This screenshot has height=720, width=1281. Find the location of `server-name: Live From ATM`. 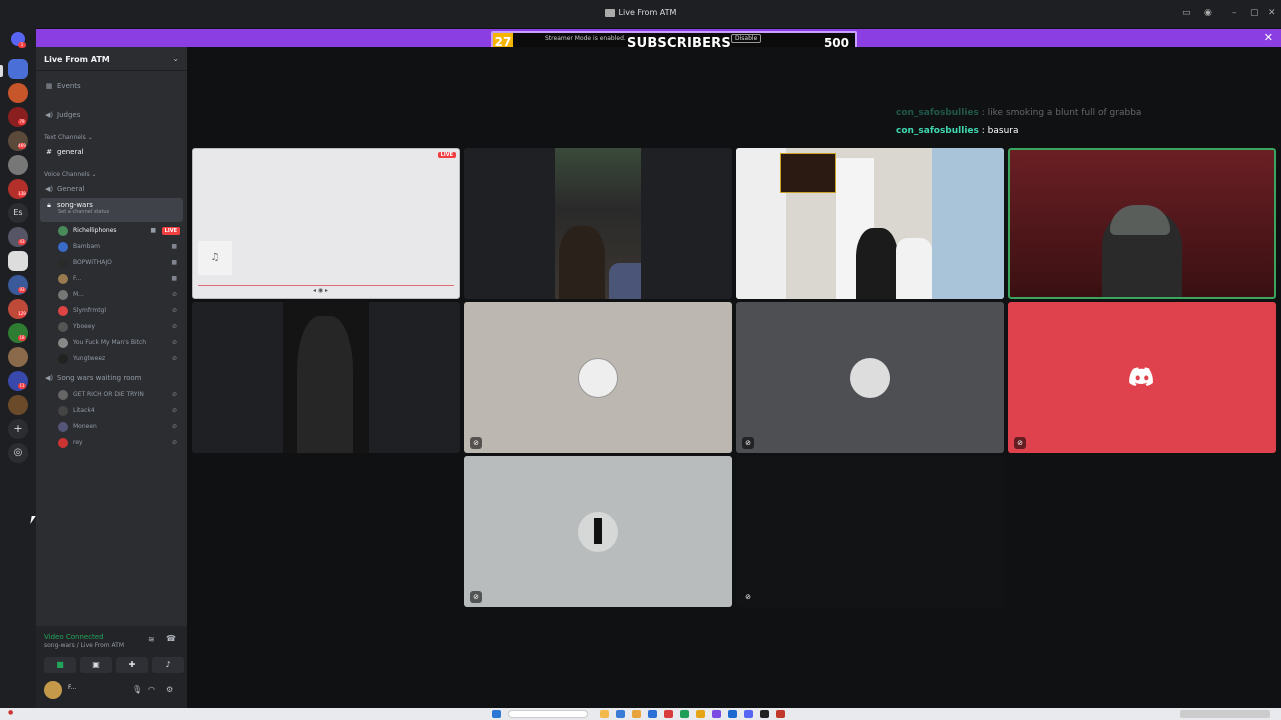

server-name: Live From ATM is located at coordinates (77, 59).